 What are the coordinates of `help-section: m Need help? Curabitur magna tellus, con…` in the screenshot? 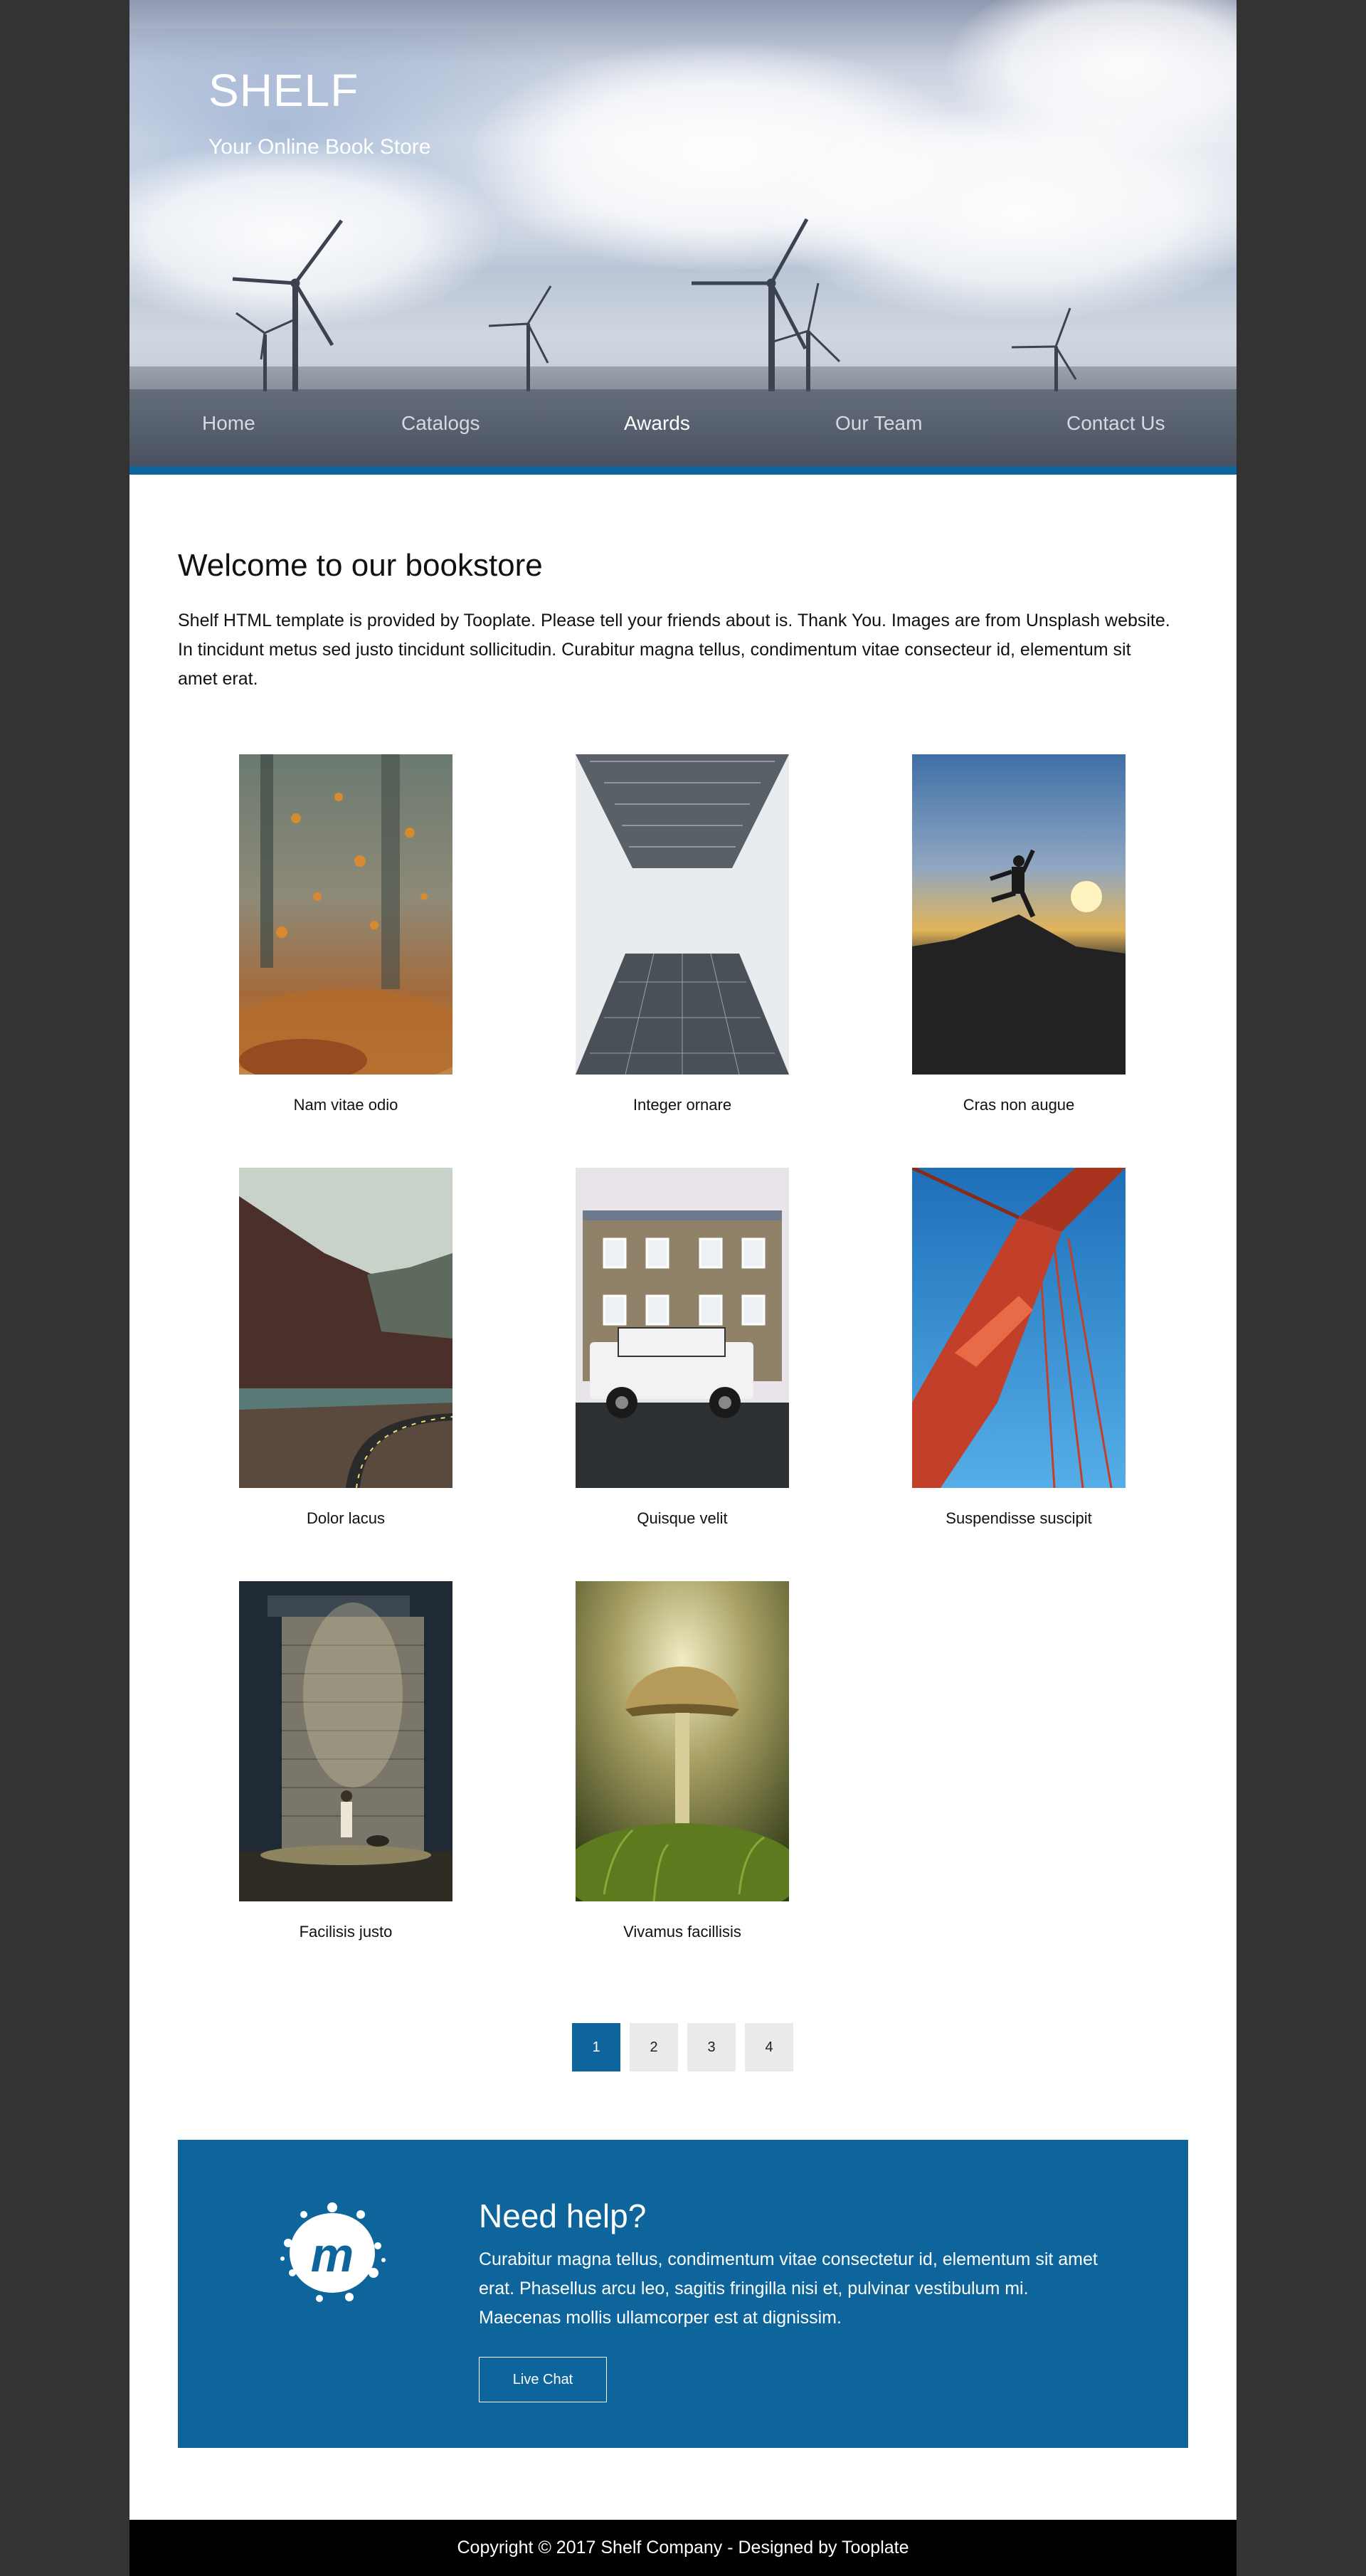 It's located at (683, 2294).